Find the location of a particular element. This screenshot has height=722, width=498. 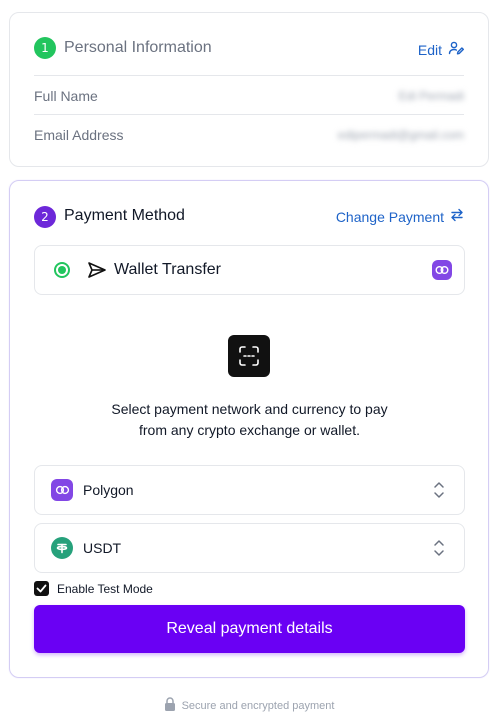

personal-info-title: Personal Information is located at coordinates (138, 47).